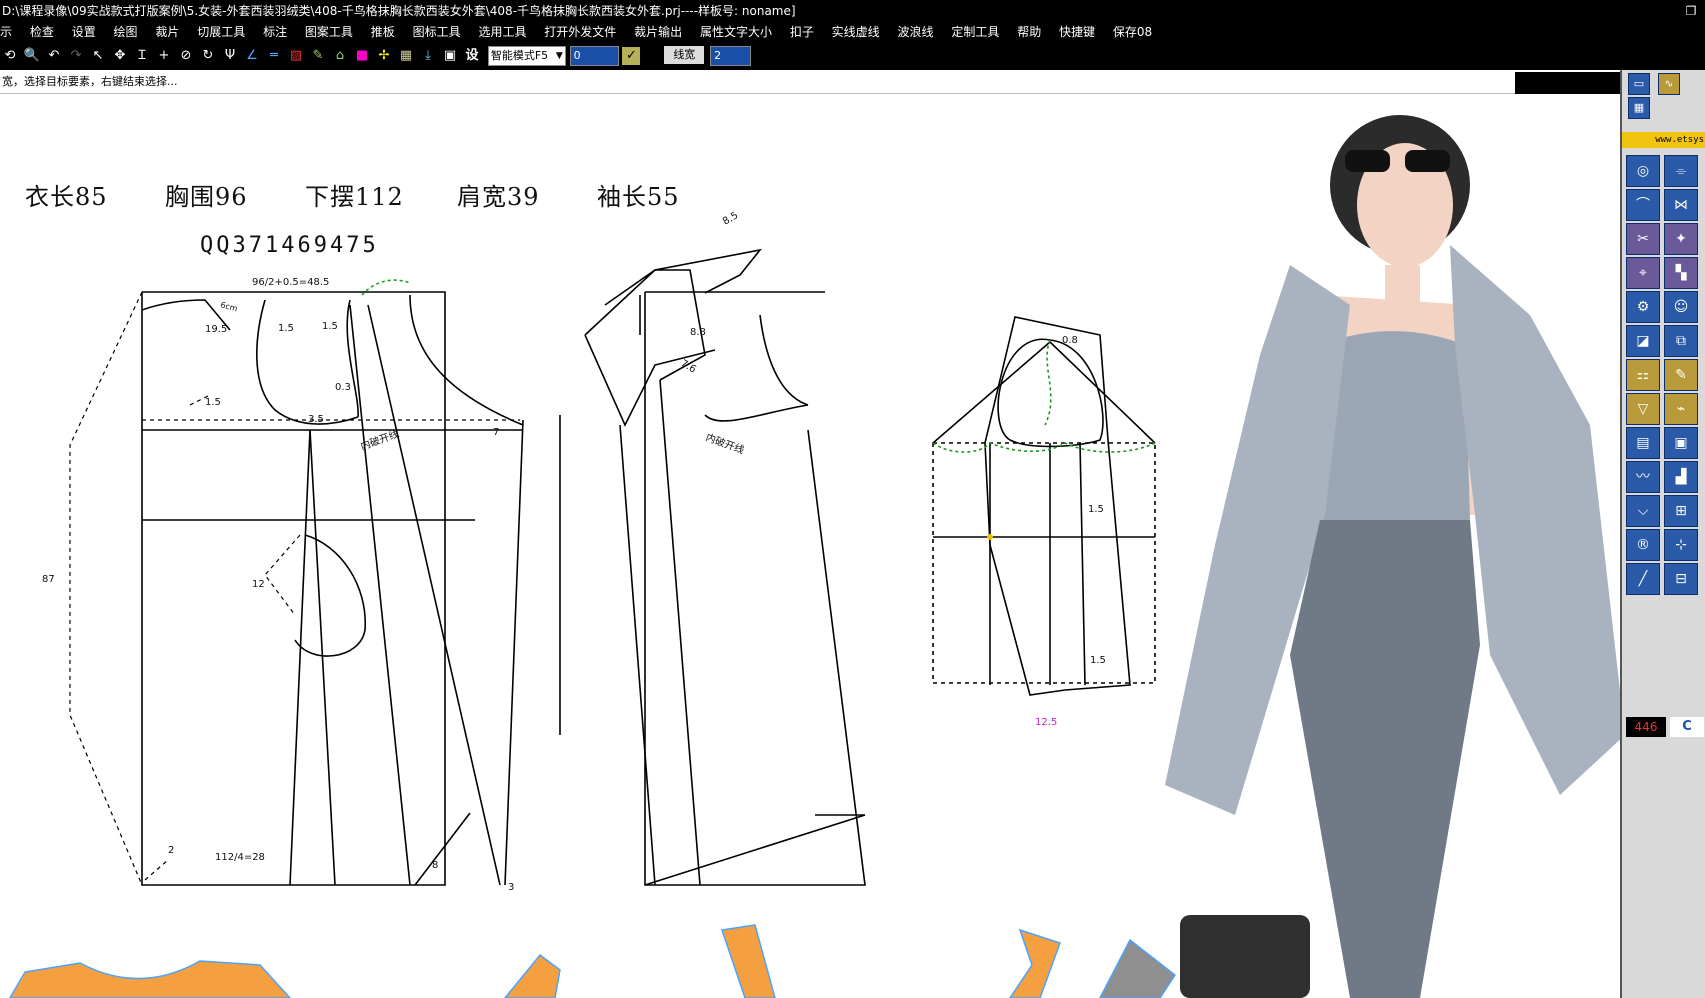 This screenshot has height=998, width=1705. What do you see at coordinates (437, 32) in the screenshot?
I see `menu-item-icon-tools: 图标工具` at bounding box center [437, 32].